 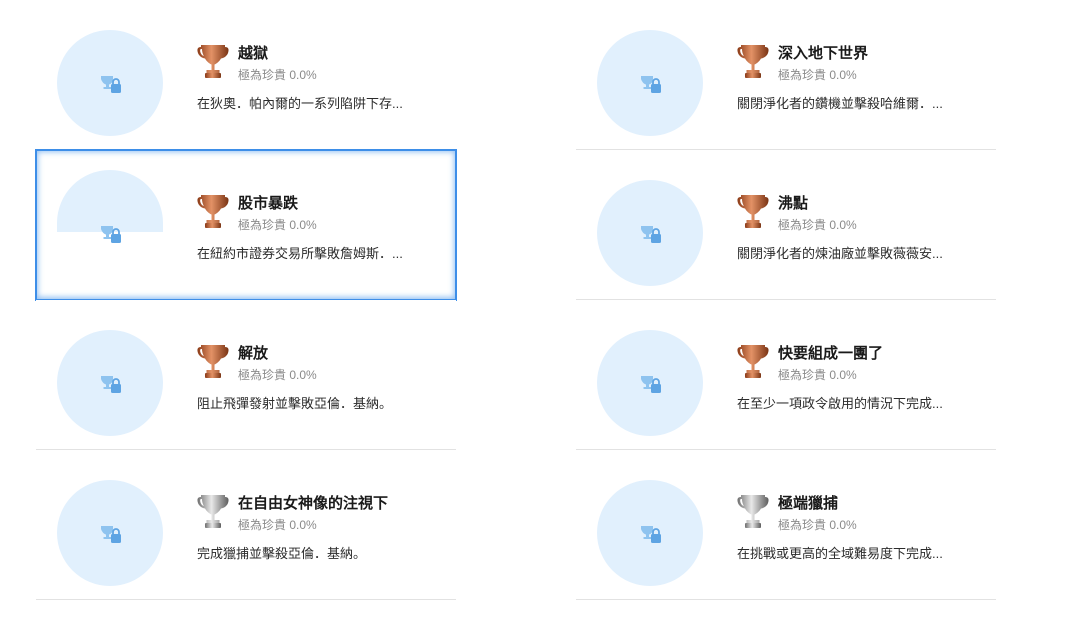 I want to click on trophy-title: 快要組成一團了, so click(x=831, y=353).